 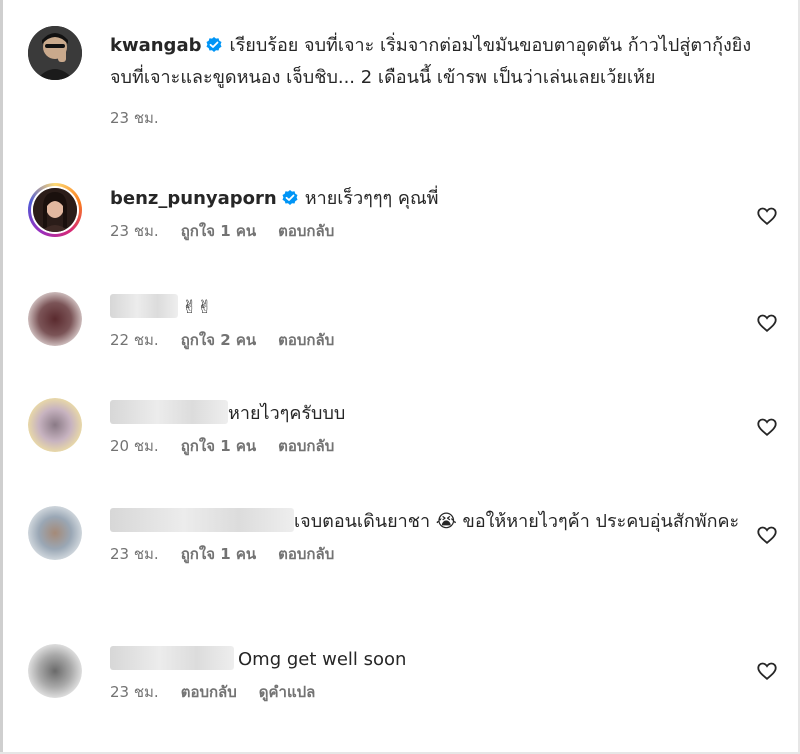 I want to click on timestamp: 20 ชม., so click(x=134, y=446).